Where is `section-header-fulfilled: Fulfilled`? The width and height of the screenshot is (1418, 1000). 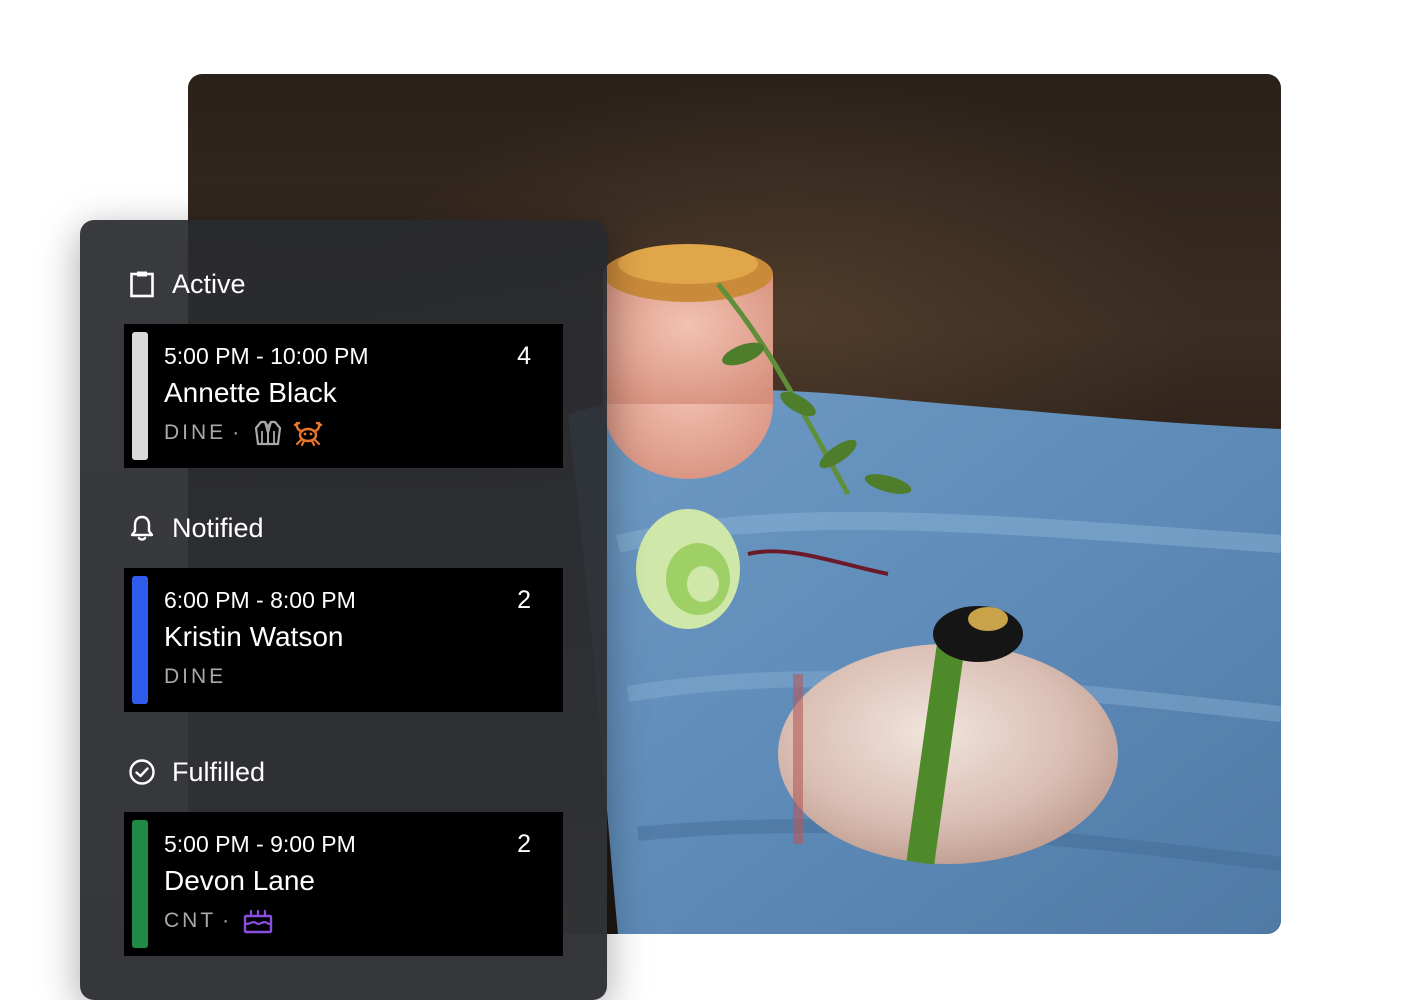 section-header-fulfilled: Fulfilled is located at coordinates (196, 772).